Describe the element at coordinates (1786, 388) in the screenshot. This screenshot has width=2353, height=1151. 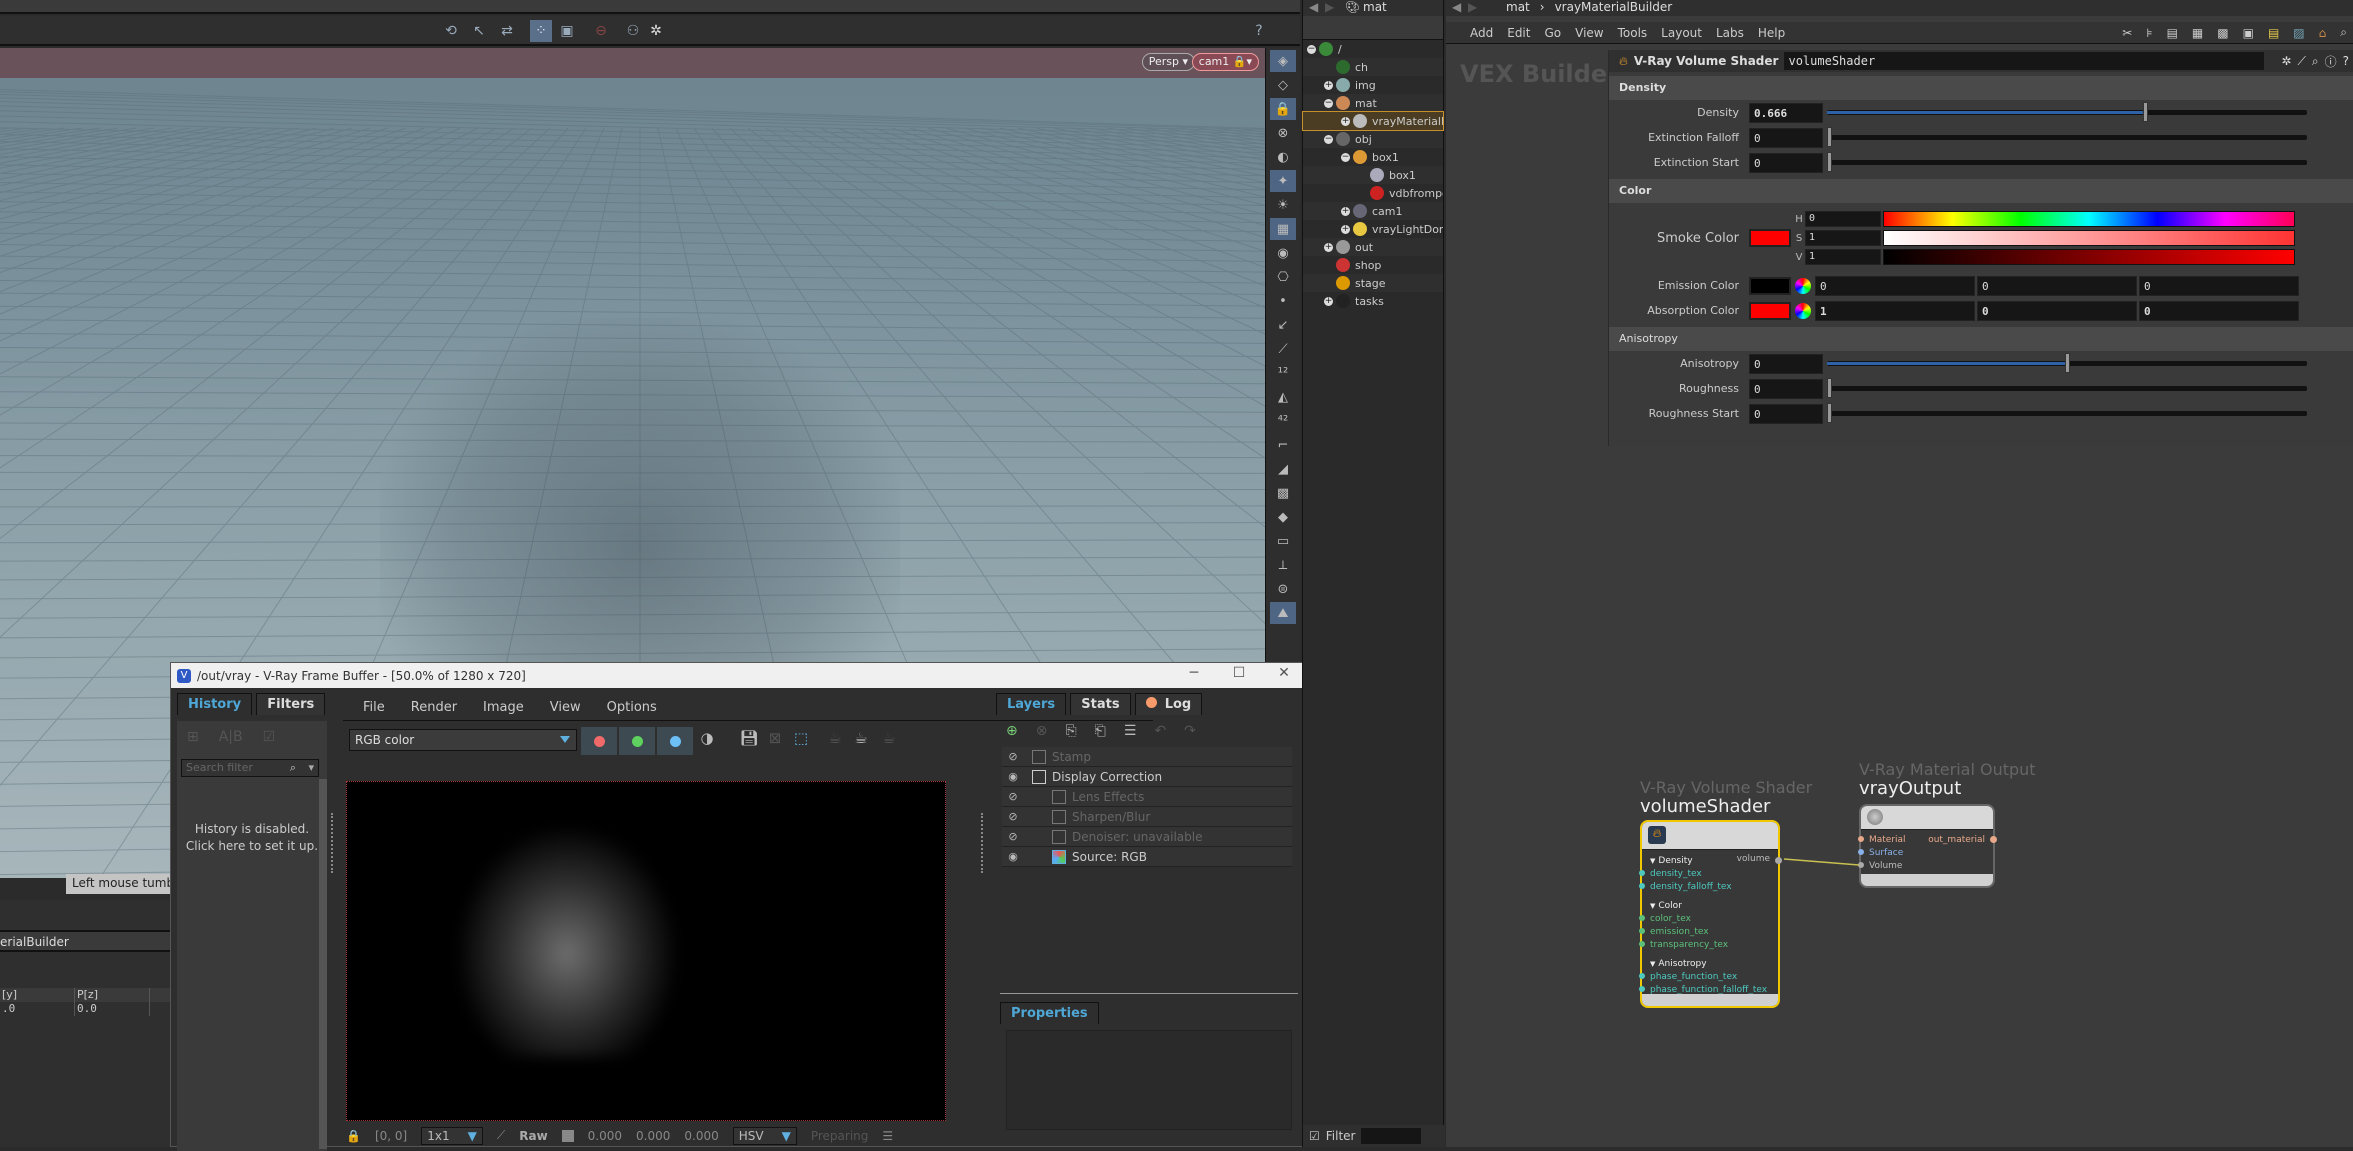
I see `roughness-field: 0` at that location.